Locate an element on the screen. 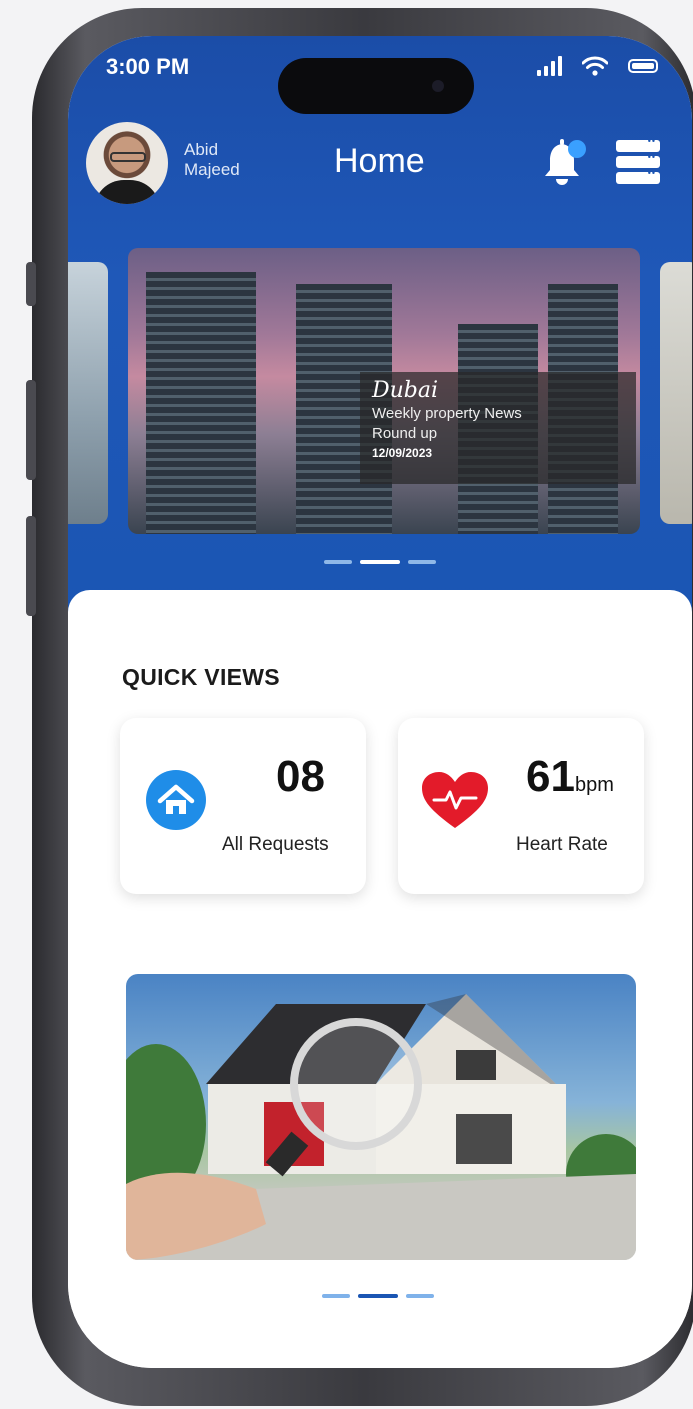 Image resolution: width=693 pixels, height=1409 pixels. page-title: Home is located at coordinates (379, 161).